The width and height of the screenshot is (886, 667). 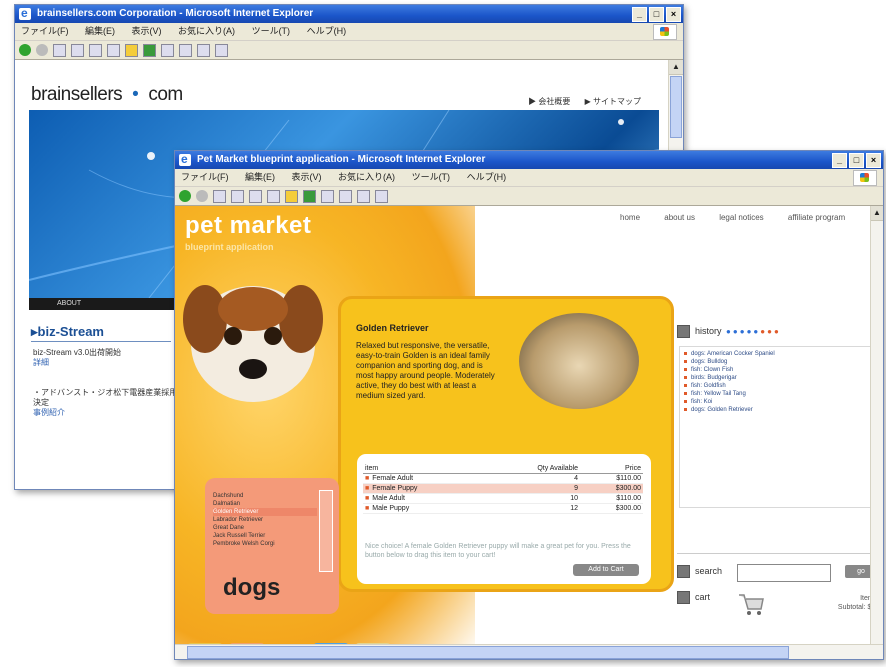 I want to click on history-item: dogs: American Cocker Spaniel, so click(x=780, y=354).